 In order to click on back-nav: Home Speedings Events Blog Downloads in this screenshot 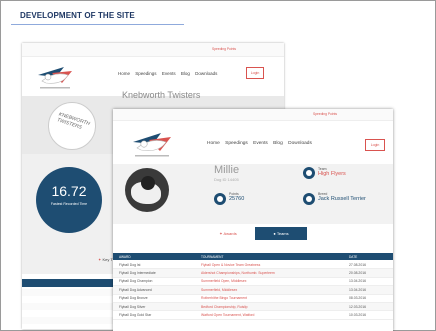, I will do `click(169, 73)`.